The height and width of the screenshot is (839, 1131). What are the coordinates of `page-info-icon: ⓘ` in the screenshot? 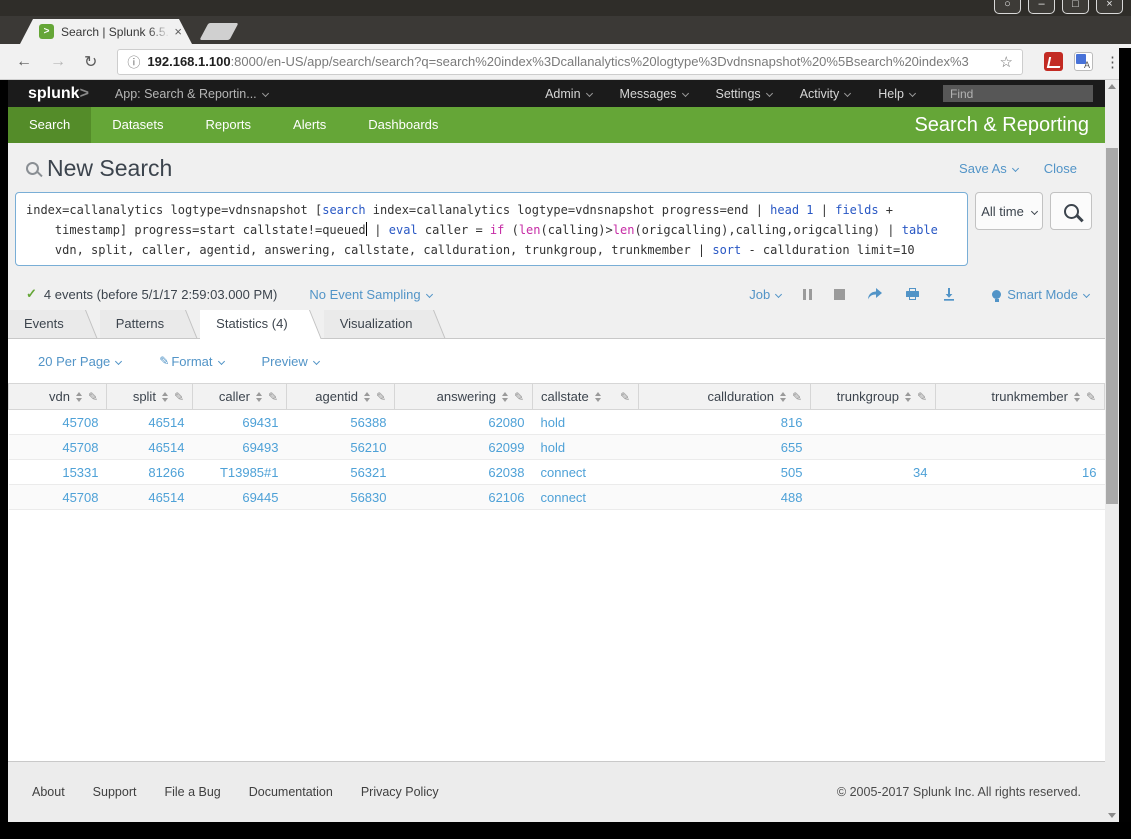 It's located at (133, 61).